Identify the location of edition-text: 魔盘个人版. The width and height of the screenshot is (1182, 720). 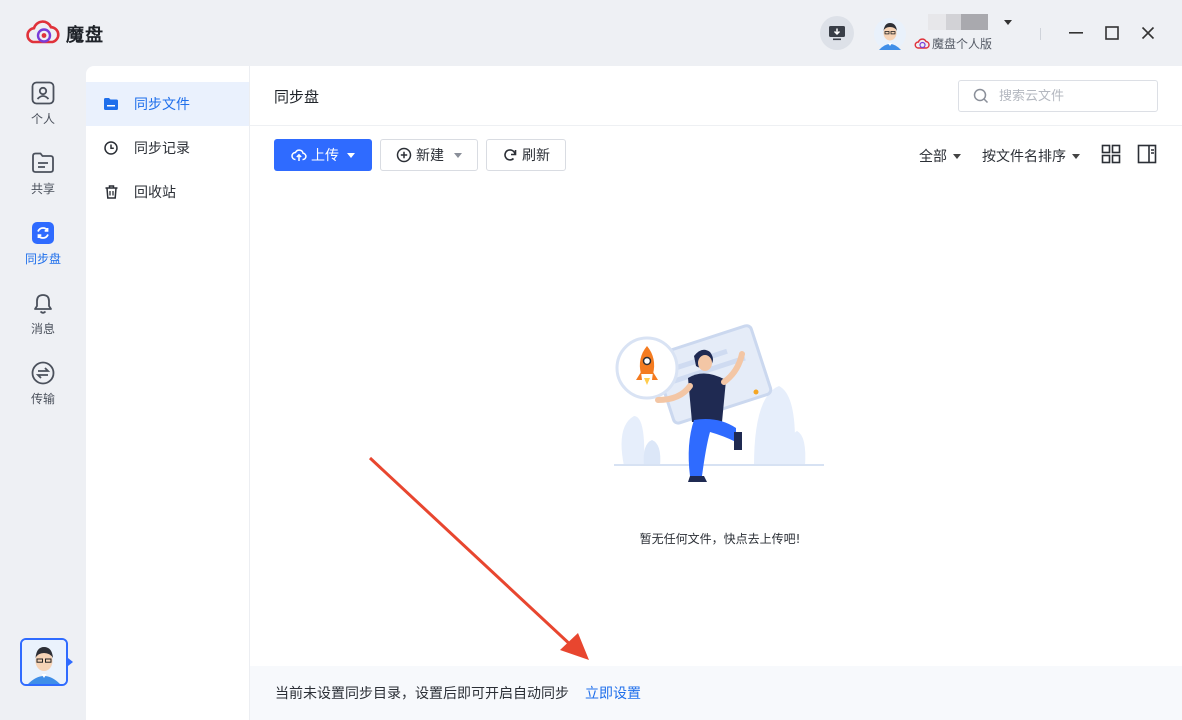
(962, 44).